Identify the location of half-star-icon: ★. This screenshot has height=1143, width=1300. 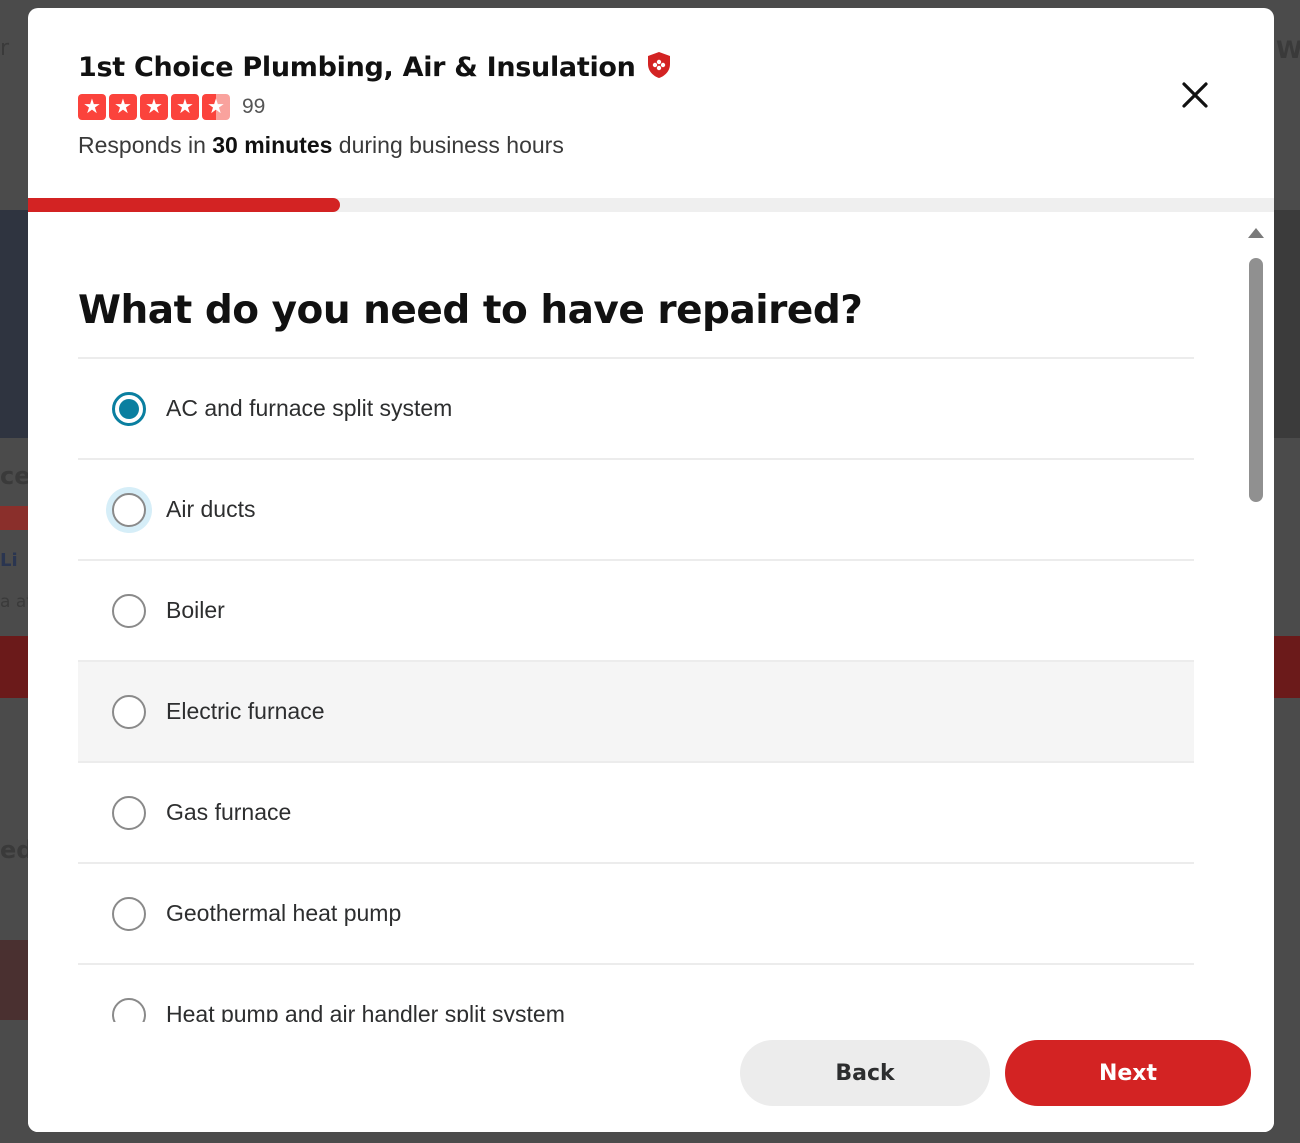
(216, 107).